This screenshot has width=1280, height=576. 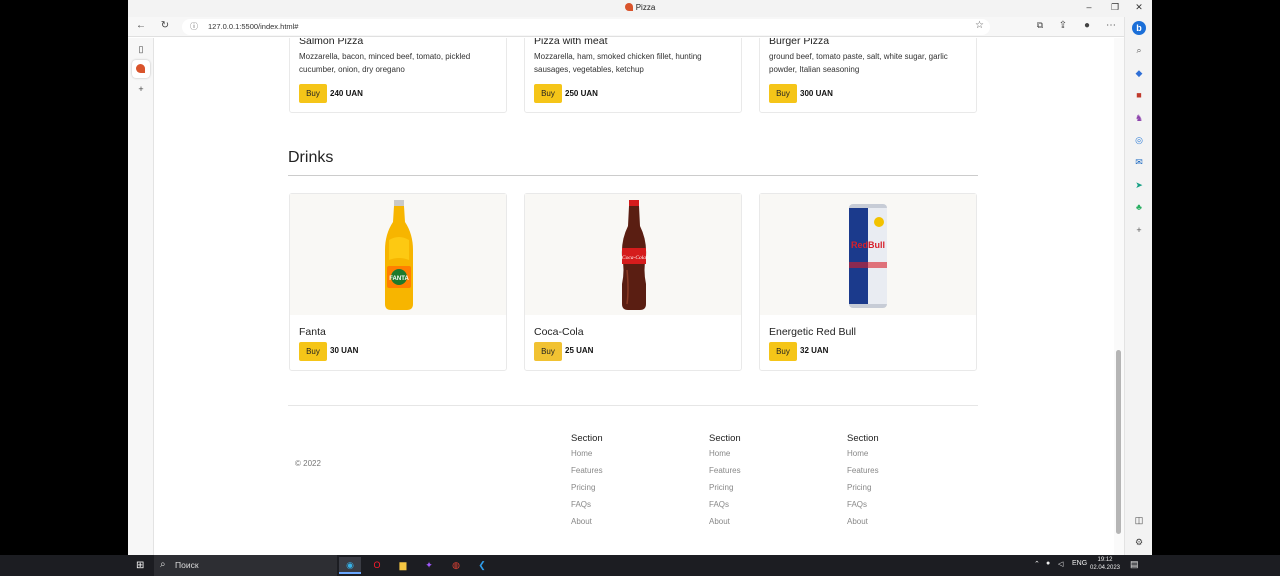 What do you see at coordinates (194, 26) in the screenshot?
I see `site-info-icon: ⓘ` at bounding box center [194, 26].